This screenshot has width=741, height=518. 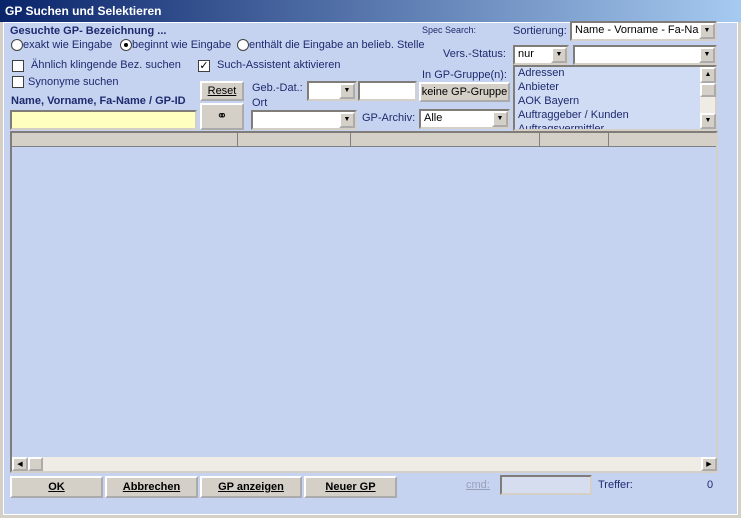 I want to click on scroll-down-icon: ▼, so click(x=708, y=121).